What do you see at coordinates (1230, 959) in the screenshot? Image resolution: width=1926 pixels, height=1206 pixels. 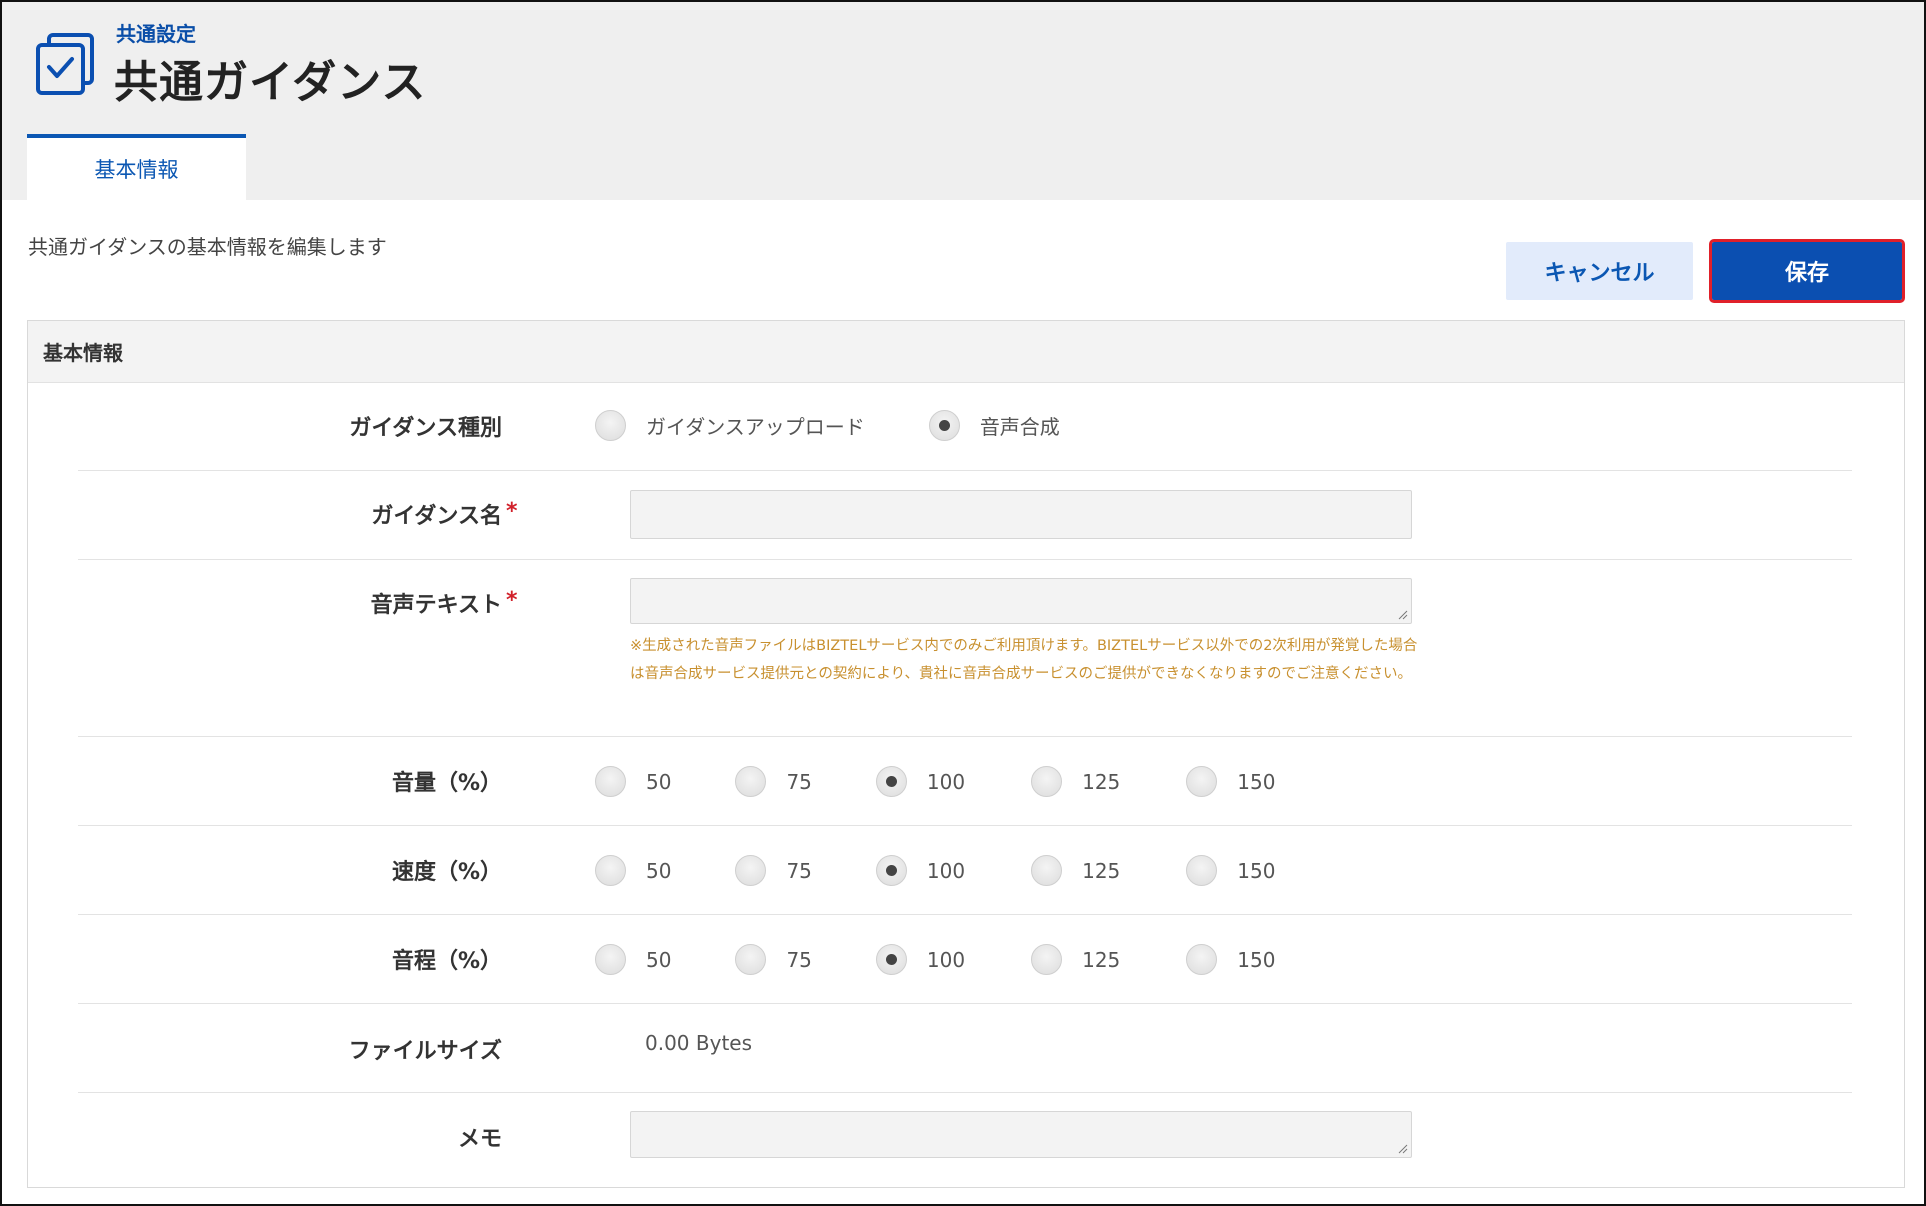 I see `pitch-radio-150: 150` at bounding box center [1230, 959].